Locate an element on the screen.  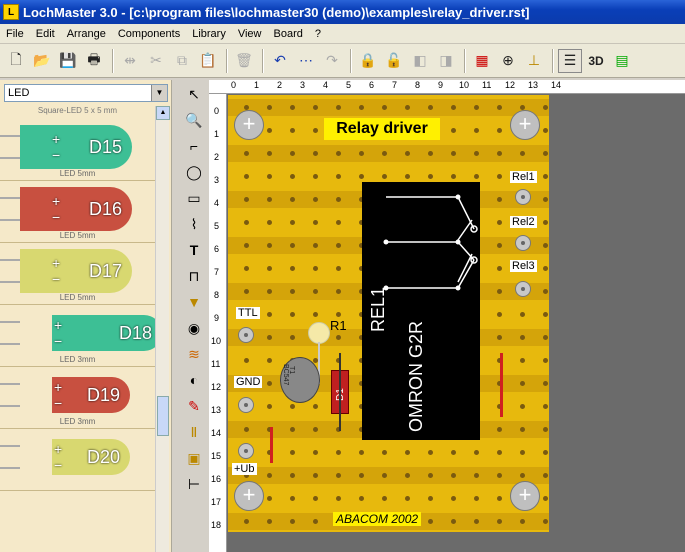
list-item: + − D15 LED 5mm is located at coordinates (77, 150).